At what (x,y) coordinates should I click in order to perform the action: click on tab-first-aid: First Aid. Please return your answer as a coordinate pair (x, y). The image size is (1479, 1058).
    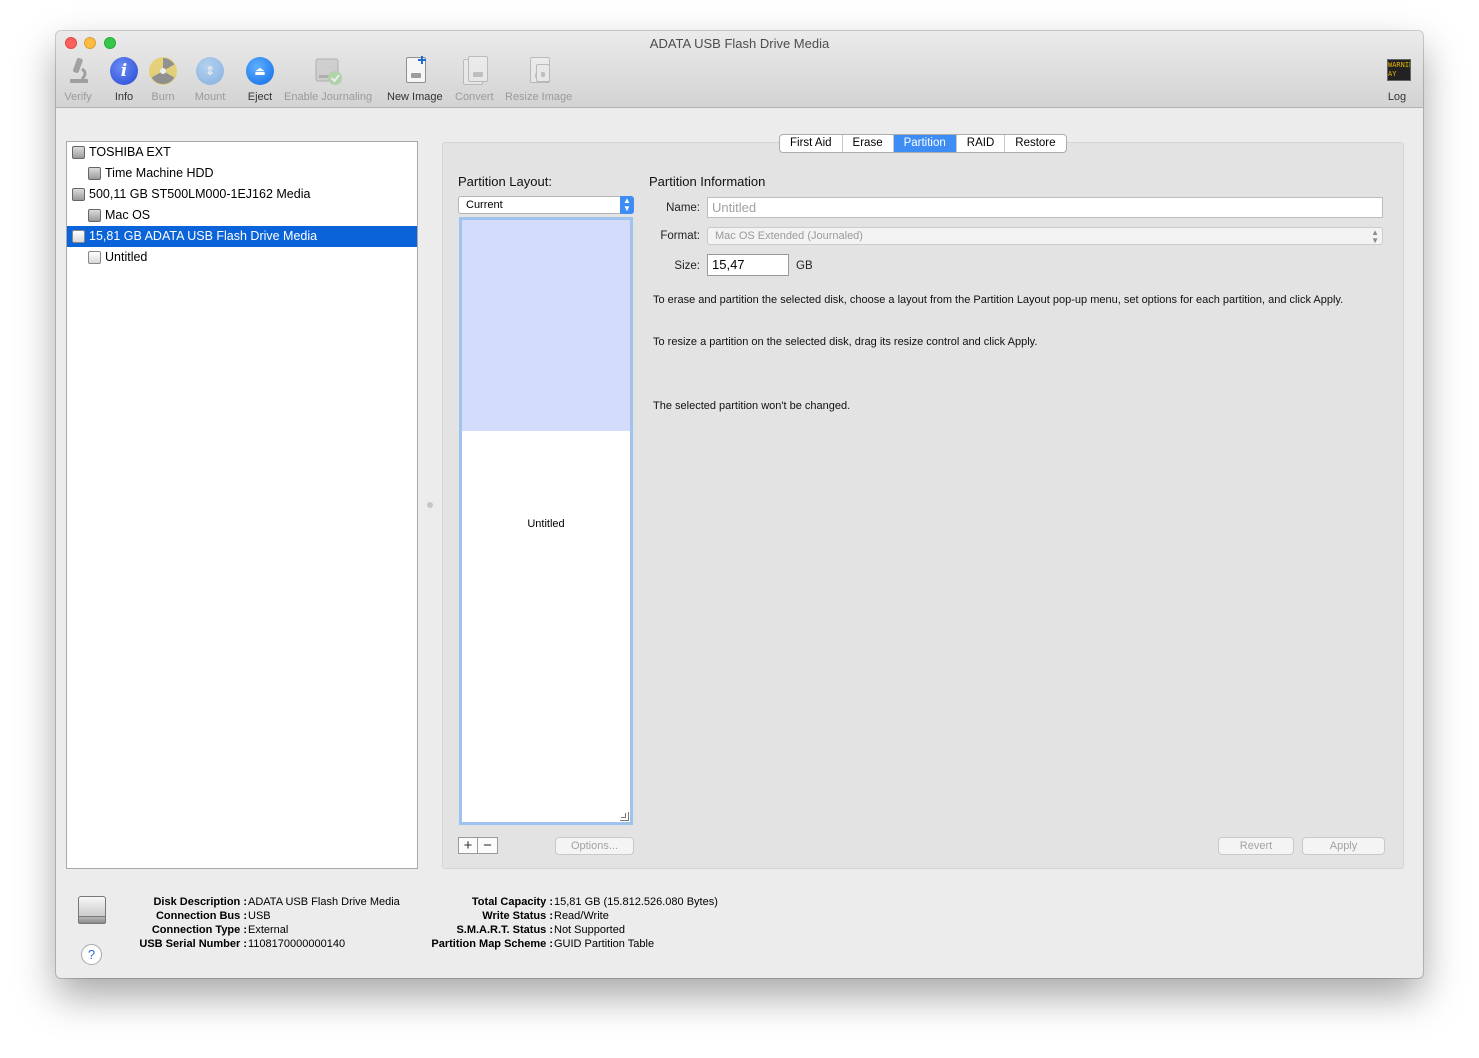
    Looking at the image, I should click on (811, 143).